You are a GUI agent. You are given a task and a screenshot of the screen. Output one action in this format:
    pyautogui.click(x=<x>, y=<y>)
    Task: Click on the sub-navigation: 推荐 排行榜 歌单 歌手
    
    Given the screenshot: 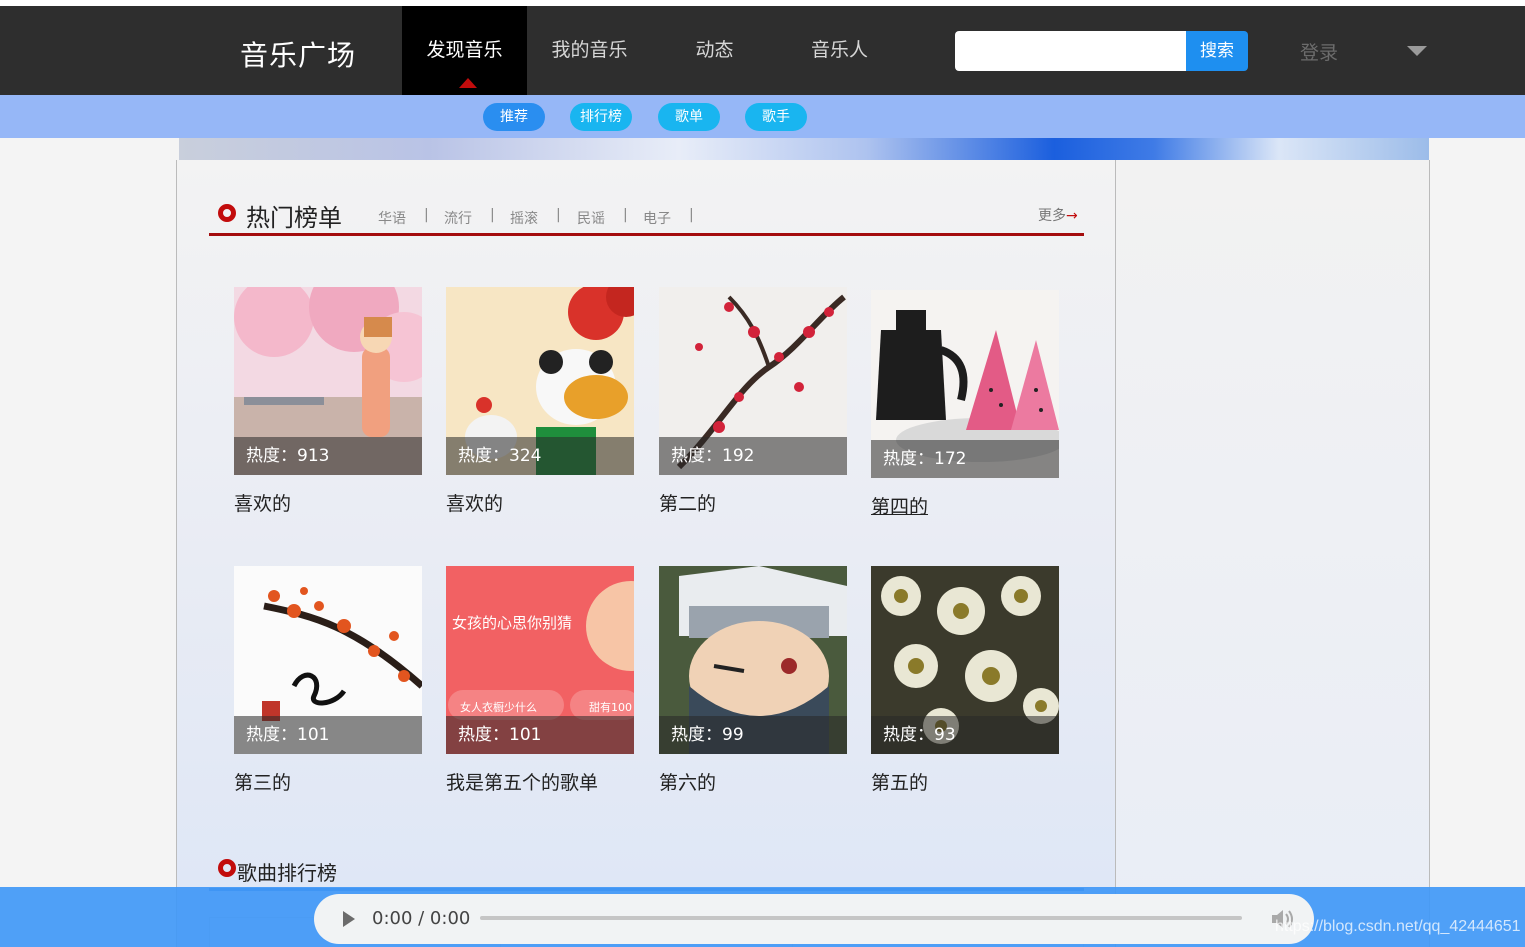 What is the action you would take?
    pyautogui.click(x=762, y=116)
    